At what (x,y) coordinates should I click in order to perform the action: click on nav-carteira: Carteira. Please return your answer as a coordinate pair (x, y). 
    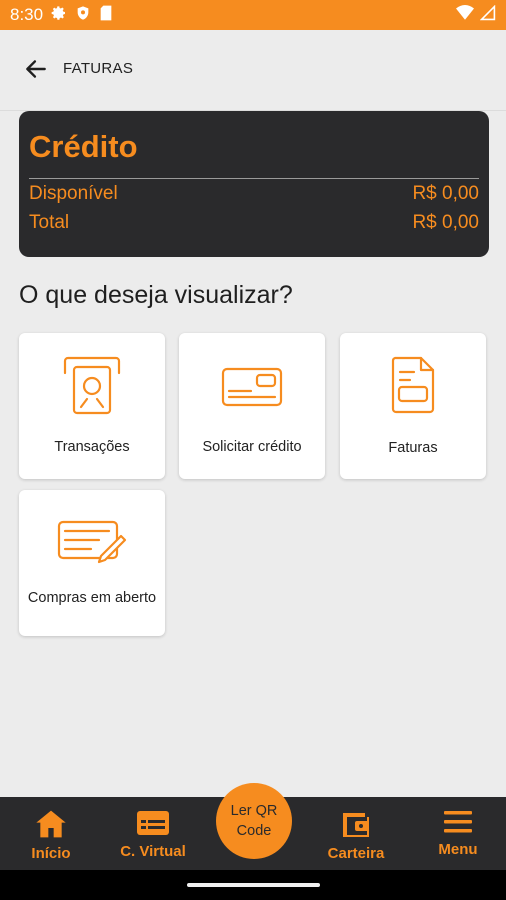
    Looking at the image, I should click on (356, 833).